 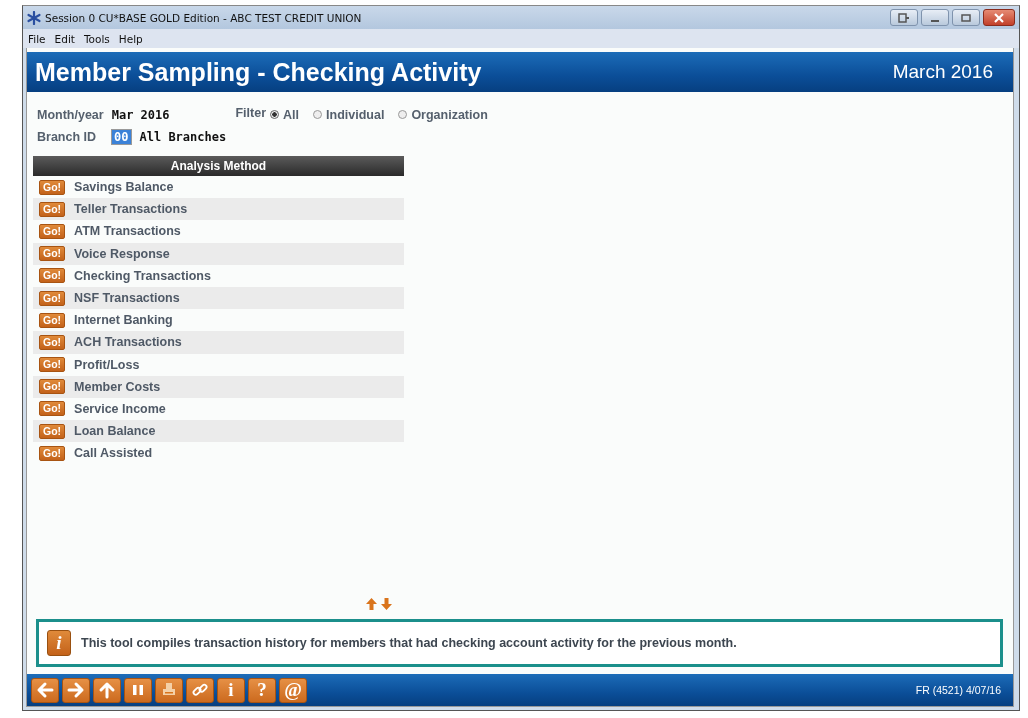 I want to click on list-item: Member Costs, so click(x=117, y=386).